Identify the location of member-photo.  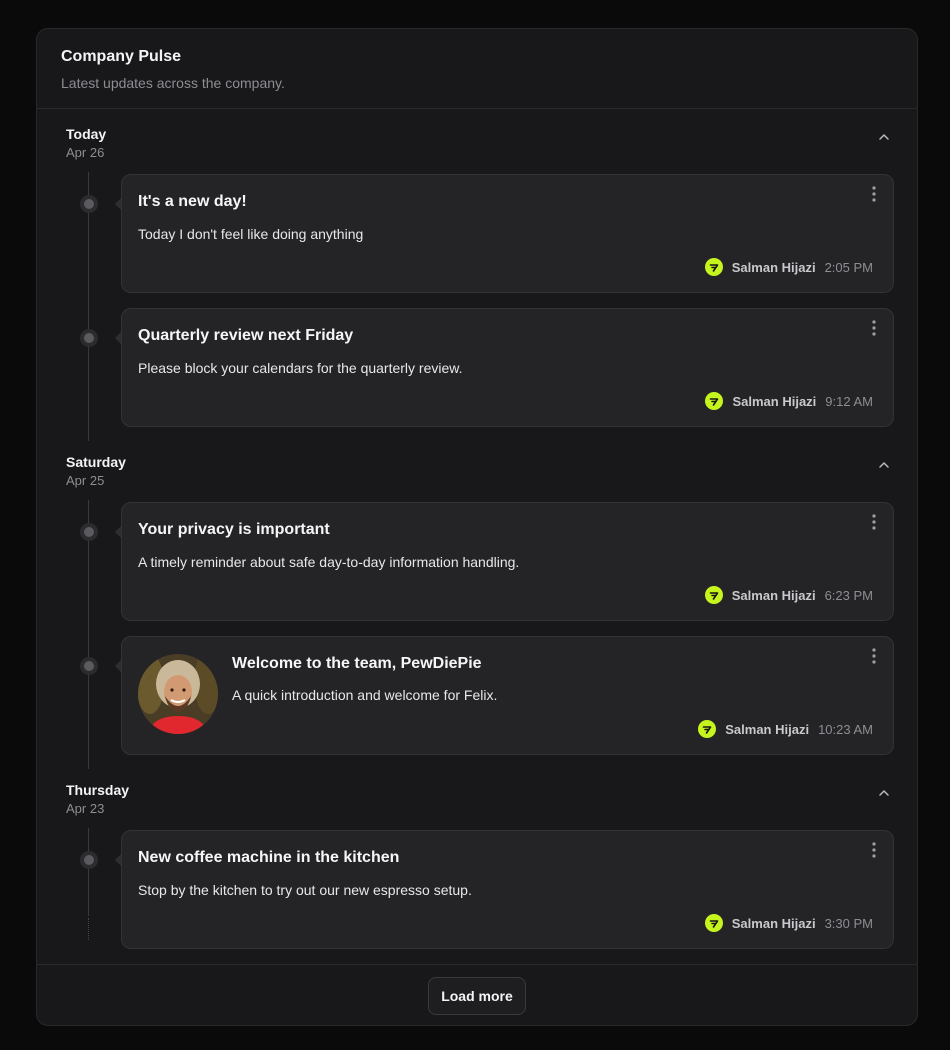
(178, 694).